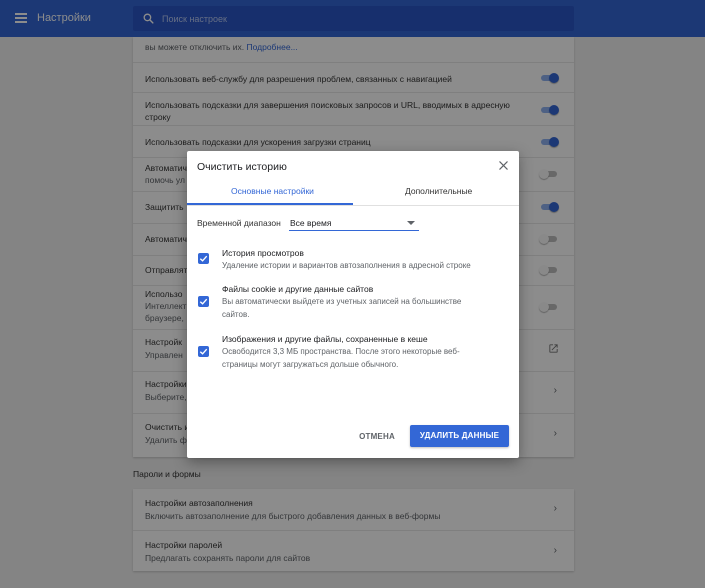  What do you see at coordinates (236, 314) in the screenshot?
I see `option-desc-line2: сайтов.` at bounding box center [236, 314].